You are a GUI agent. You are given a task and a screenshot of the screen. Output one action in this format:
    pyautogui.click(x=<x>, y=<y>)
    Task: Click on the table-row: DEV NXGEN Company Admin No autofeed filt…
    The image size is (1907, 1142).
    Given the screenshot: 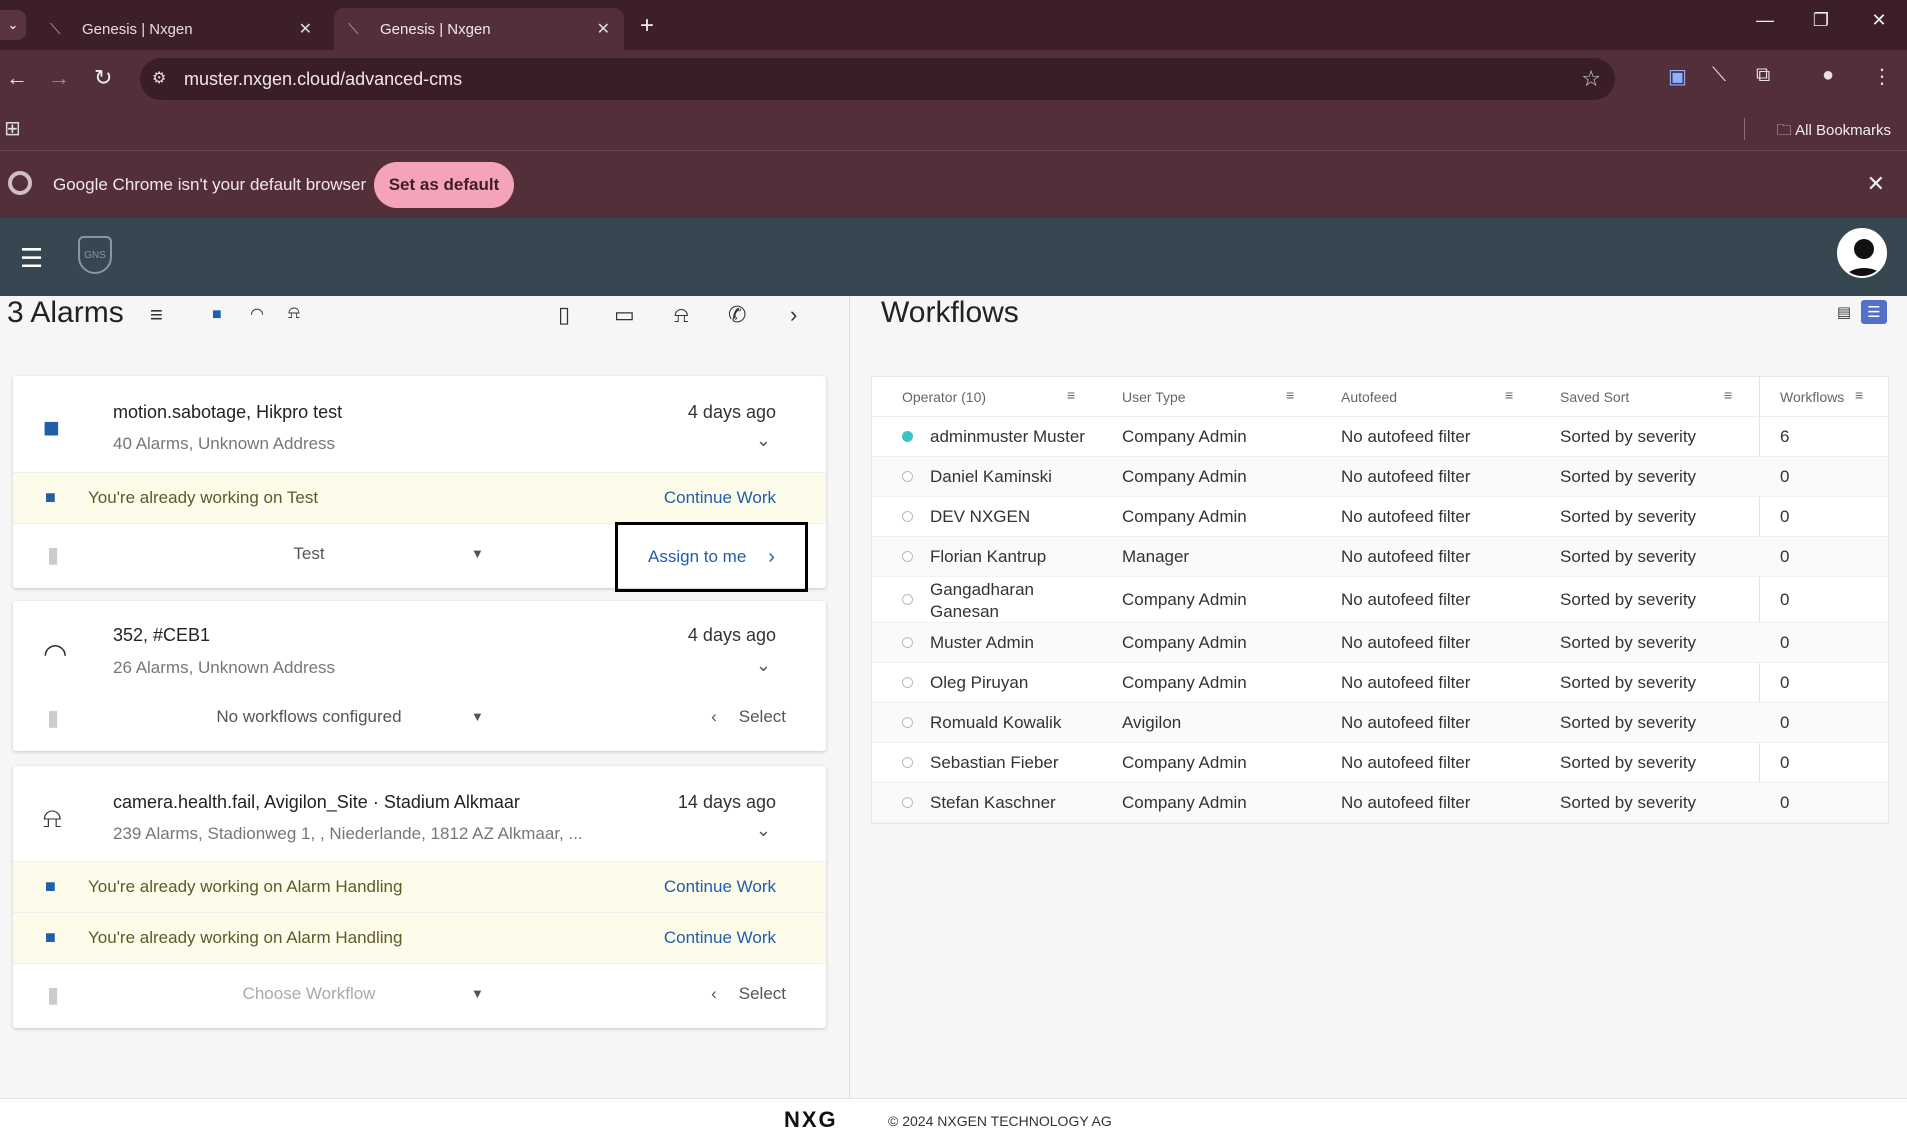 What is the action you would take?
    pyautogui.click(x=1380, y=517)
    